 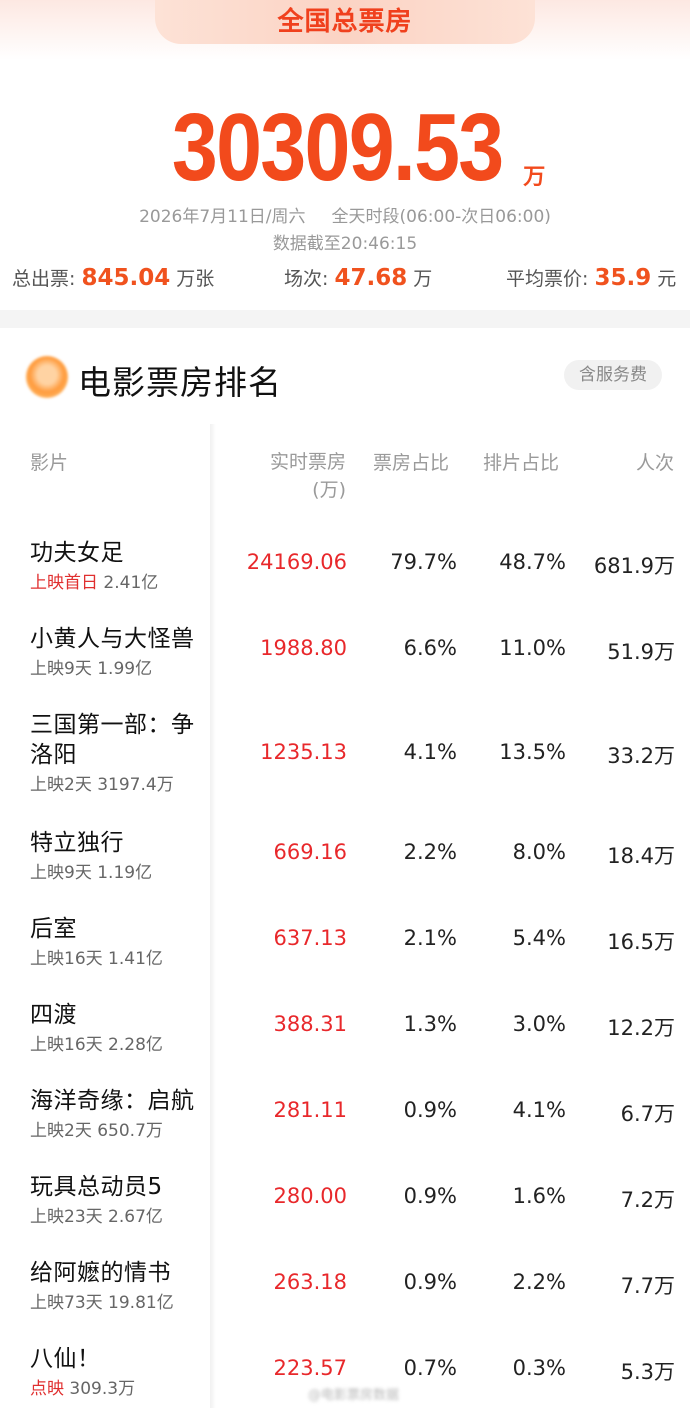 What do you see at coordinates (345, 214) in the screenshot?
I see `date-line: 2026年7月11日/周六 全天时段(06:00-次日06:00)` at bounding box center [345, 214].